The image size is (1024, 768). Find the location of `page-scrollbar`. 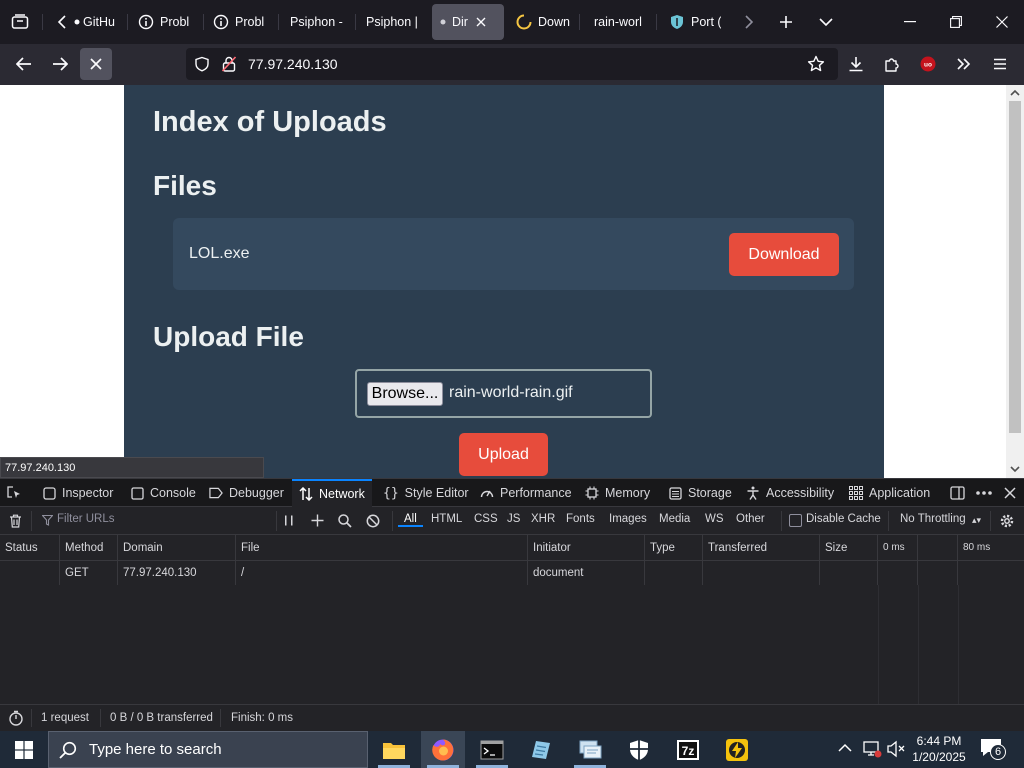

page-scrollbar is located at coordinates (1015, 281).